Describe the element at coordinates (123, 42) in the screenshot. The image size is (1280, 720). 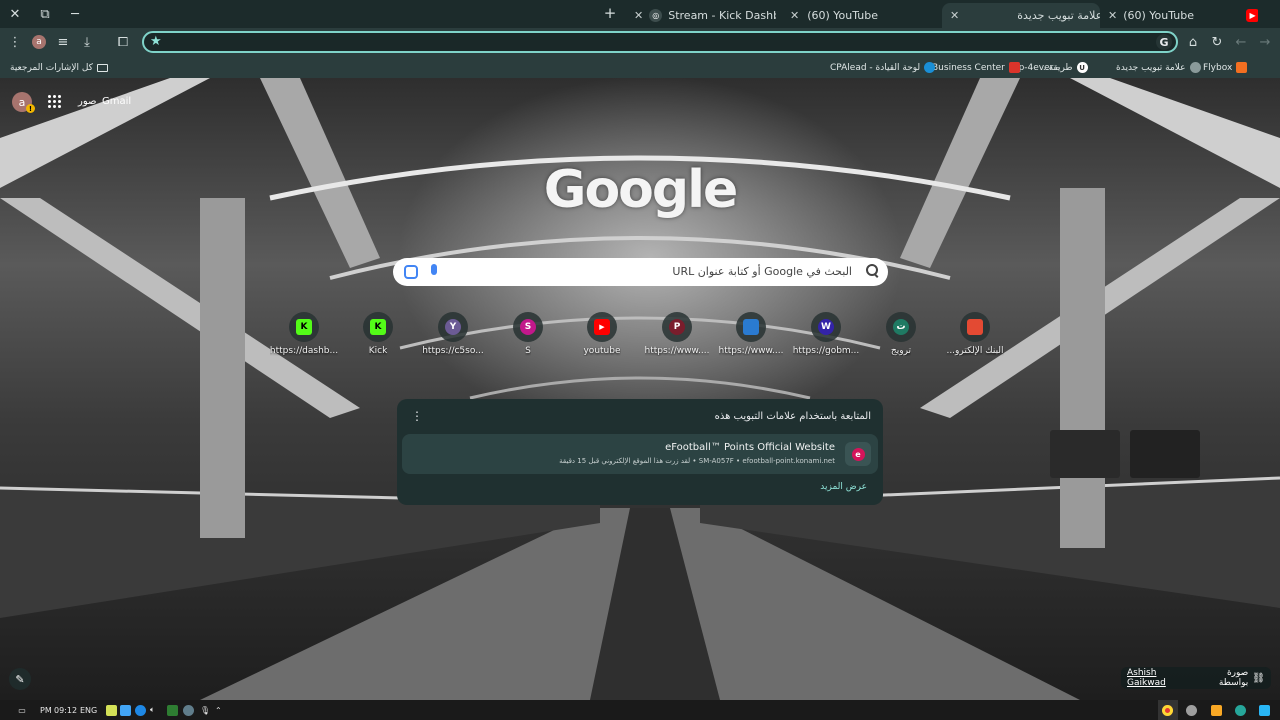
I see `extensions-icon: ⧠` at that location.